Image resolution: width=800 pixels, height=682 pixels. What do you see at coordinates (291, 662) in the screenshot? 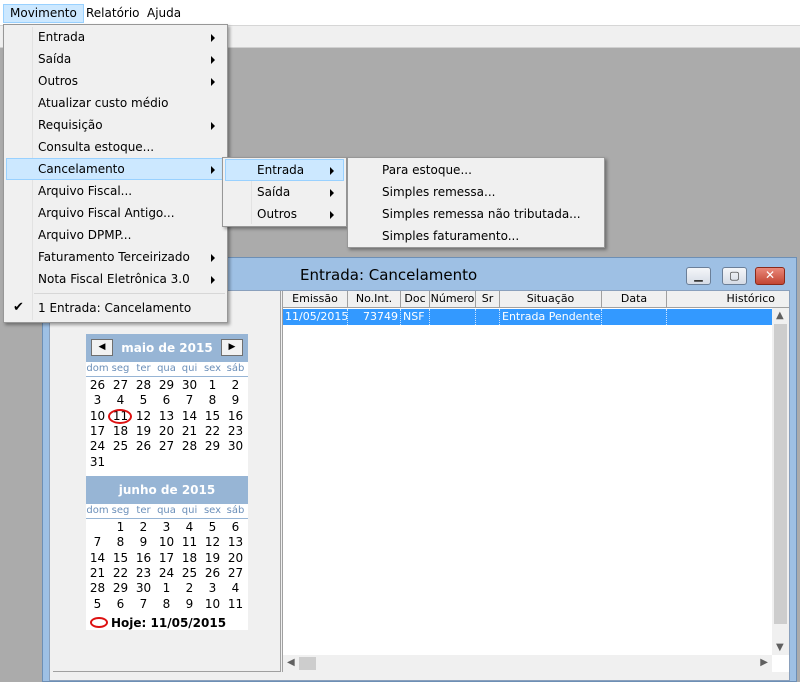
I see `scroll-left-icon: ◀` at bounding box center [291, 662].